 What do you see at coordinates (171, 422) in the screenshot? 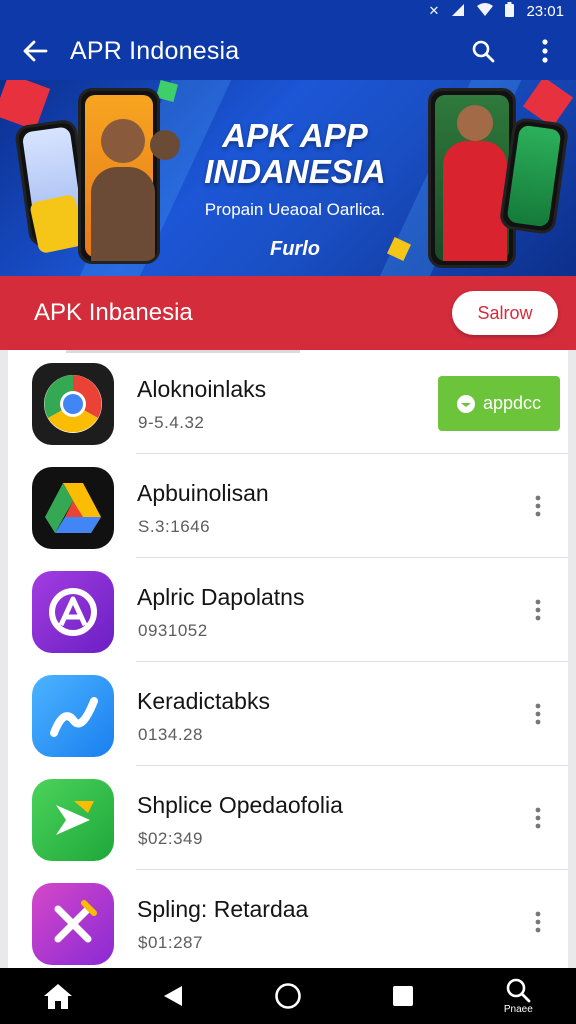
I see `app-version: 9-5.4.32` at bounding box center [171, 422].